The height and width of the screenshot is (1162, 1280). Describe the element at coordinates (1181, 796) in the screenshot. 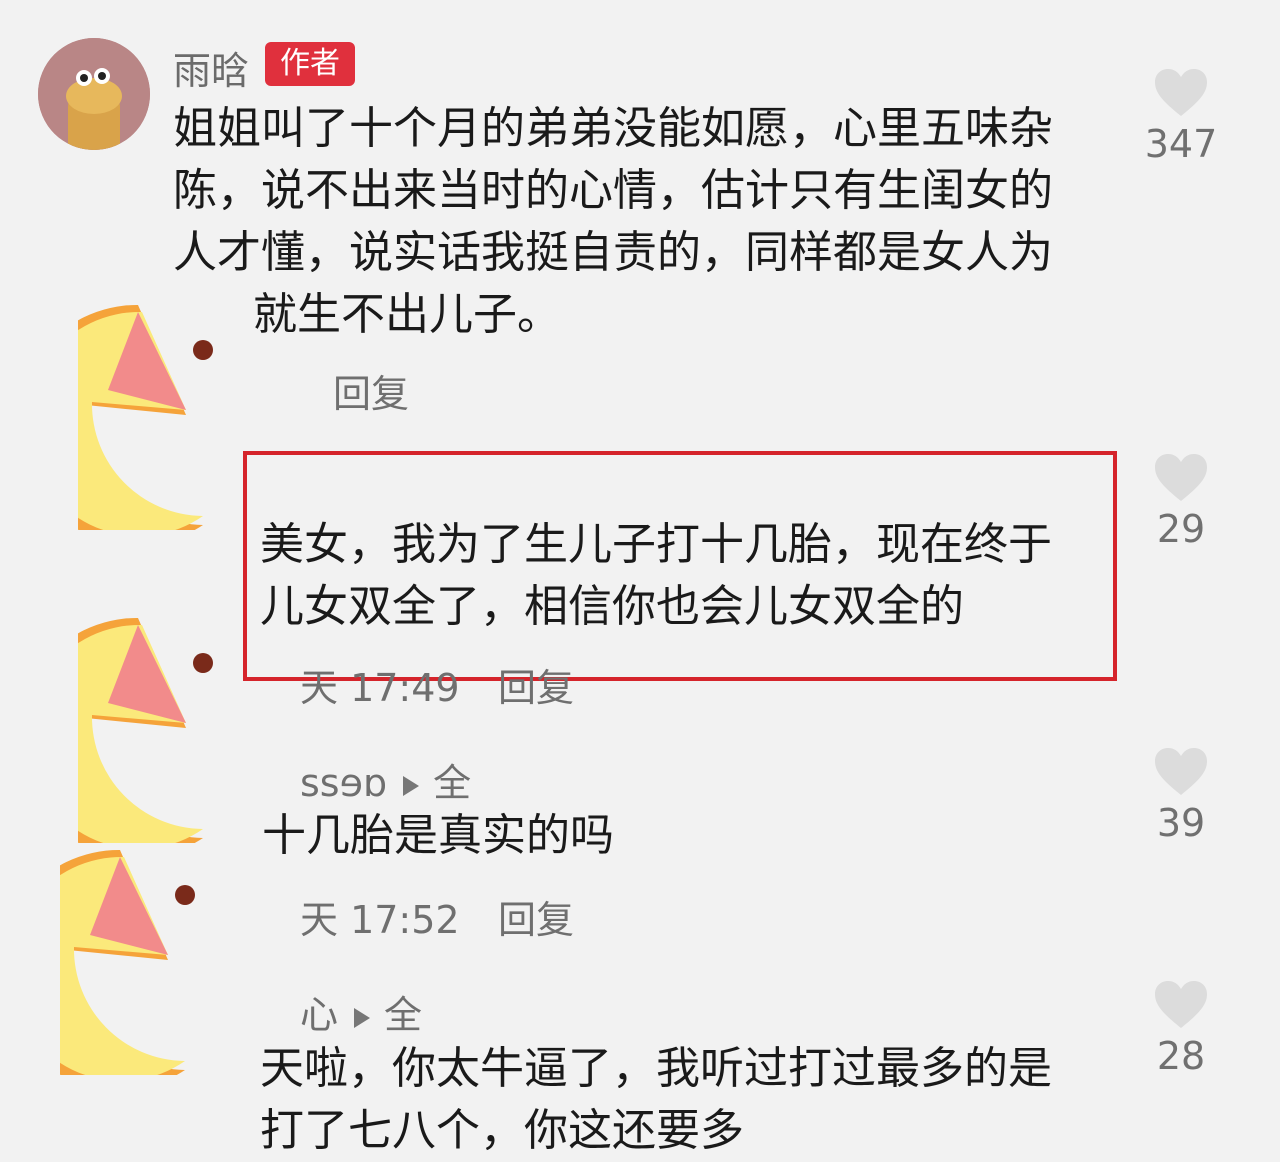

I see `like-button: 39` at that location.